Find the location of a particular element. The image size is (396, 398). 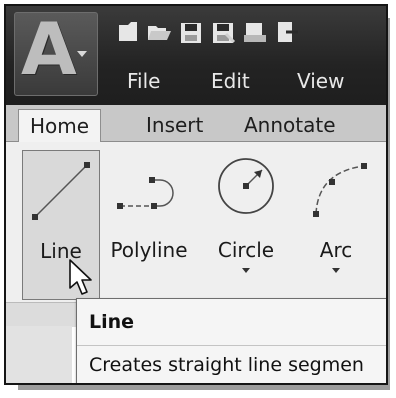

tab-home: Home is located at coordinates (60, 127).